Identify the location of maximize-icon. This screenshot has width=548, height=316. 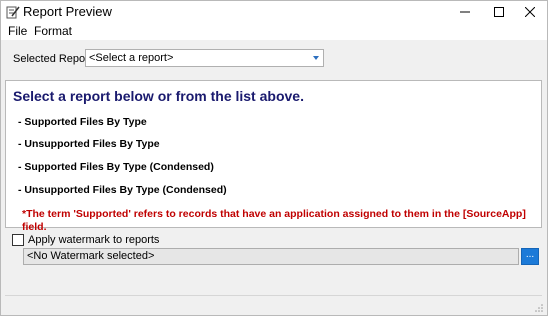
(499, 12).